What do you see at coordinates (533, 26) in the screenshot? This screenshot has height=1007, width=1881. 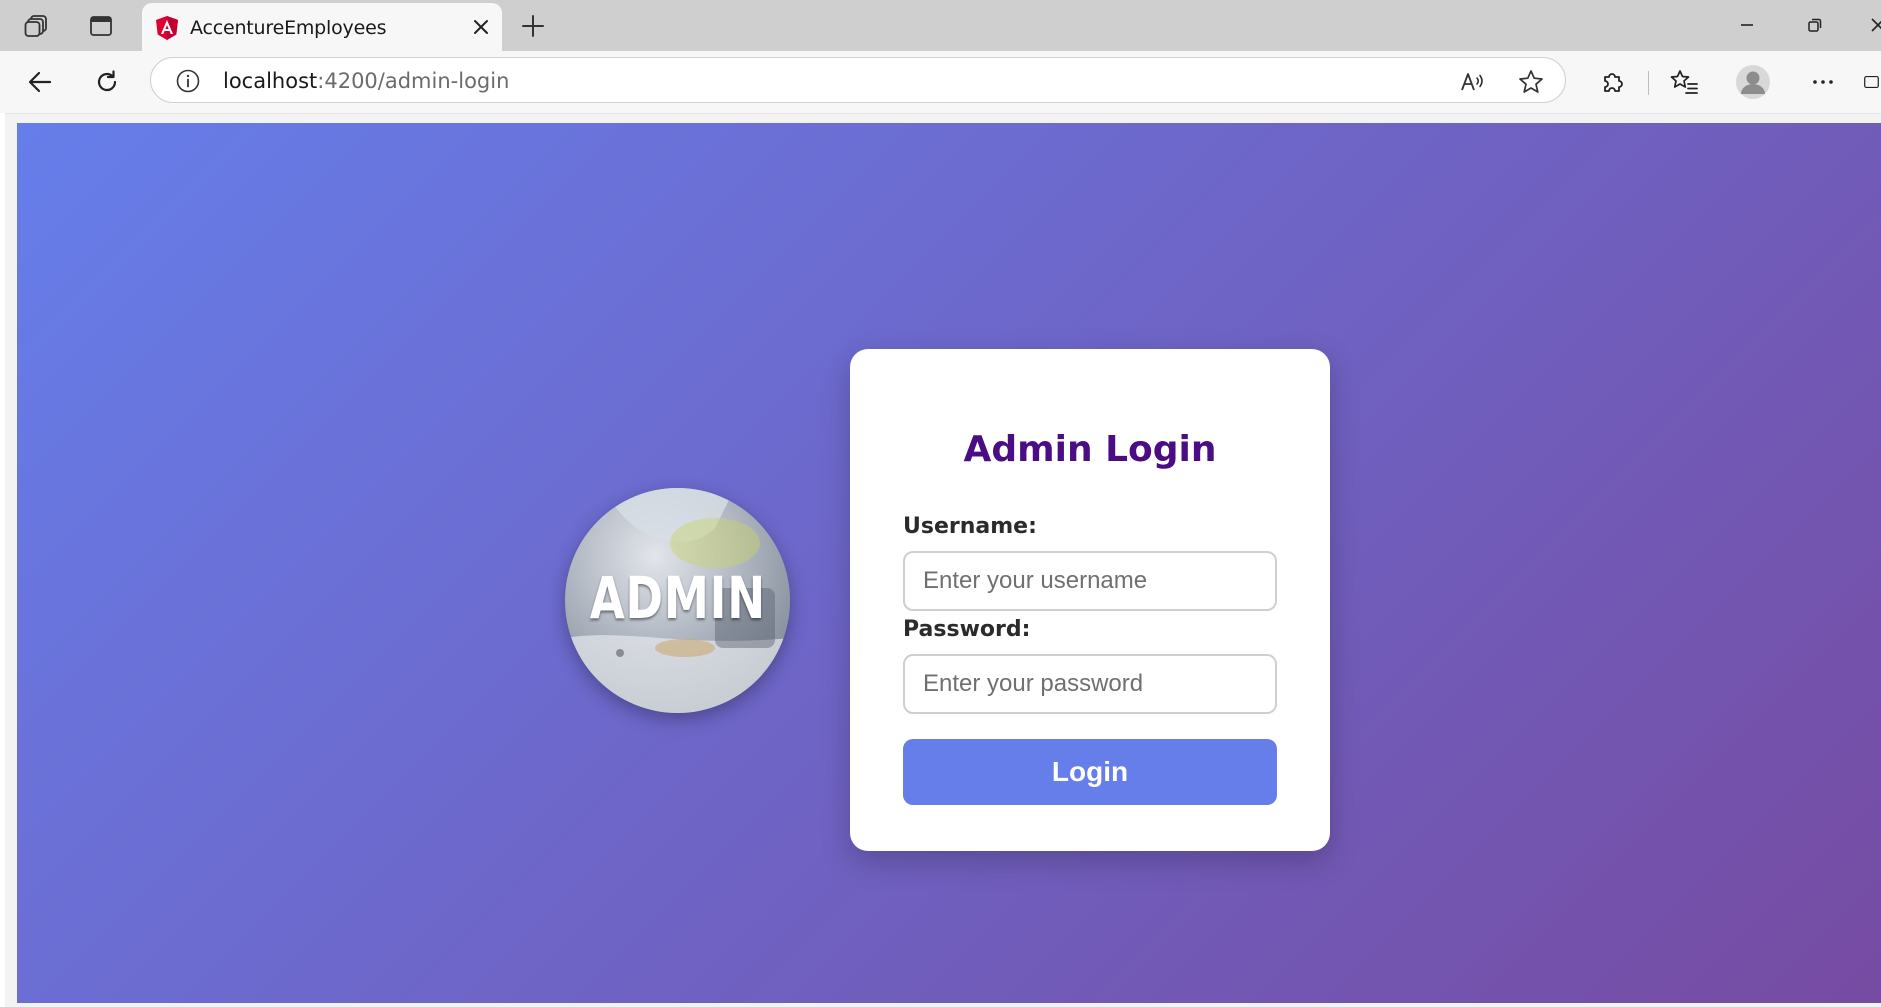 I see `plus-icon` at bounding box center [533, 26].